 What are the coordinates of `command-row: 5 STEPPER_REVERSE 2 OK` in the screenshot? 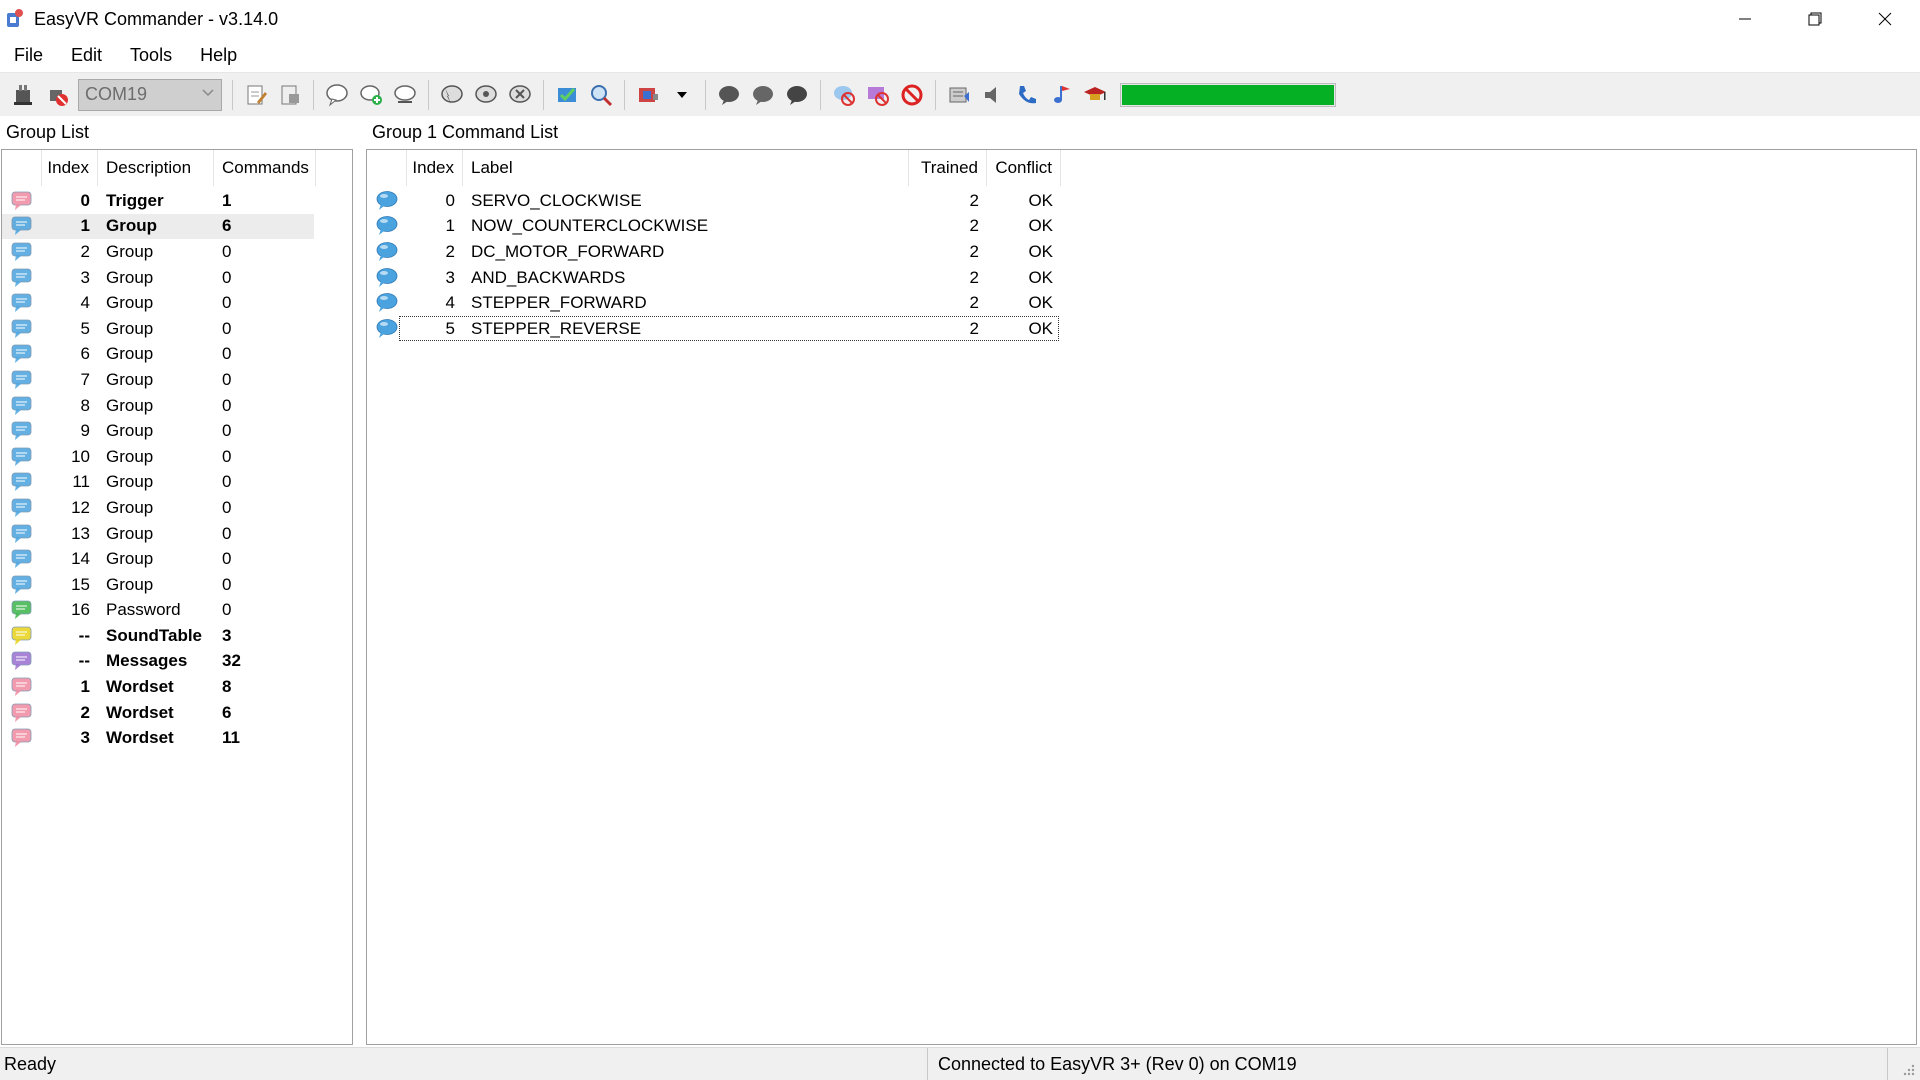 It's located at (1141, 328).